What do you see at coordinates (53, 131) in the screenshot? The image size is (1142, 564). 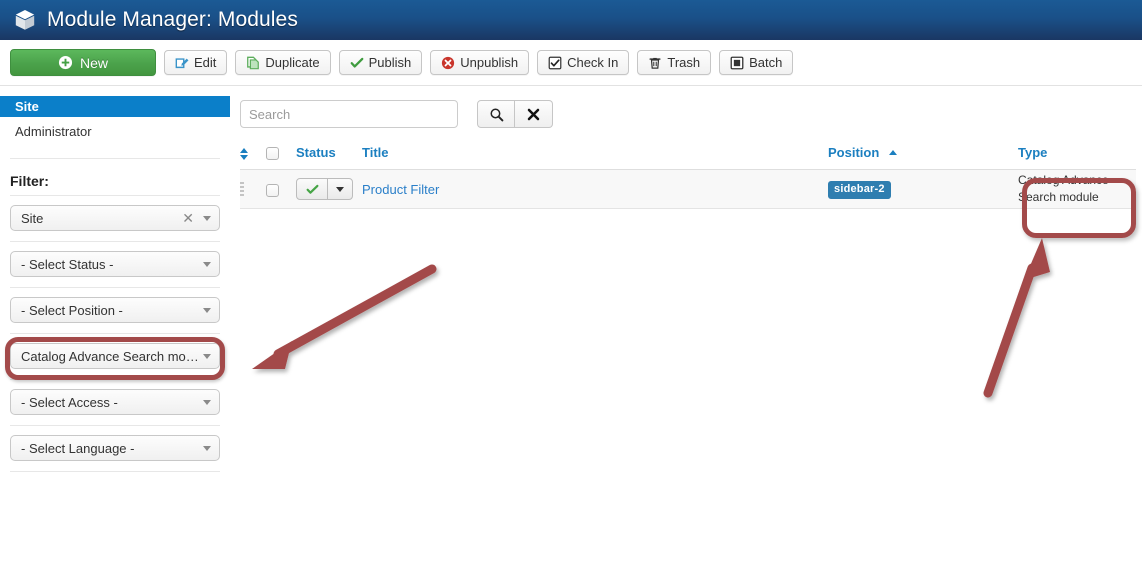 I see `sidebar-item-administrator-label: Administrator` at bounding box center [53, 131].